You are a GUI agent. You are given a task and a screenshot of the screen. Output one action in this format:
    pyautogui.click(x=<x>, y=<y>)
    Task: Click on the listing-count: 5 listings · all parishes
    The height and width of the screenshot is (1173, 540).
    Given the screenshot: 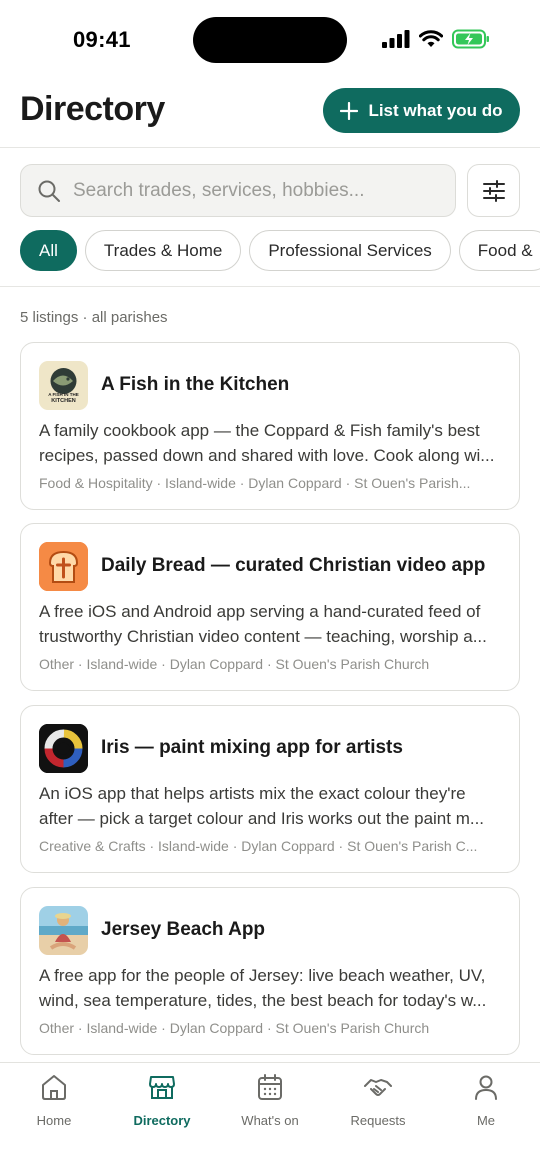 What is the action you would take?
    pyautogui.click(x=94, y=317)
    